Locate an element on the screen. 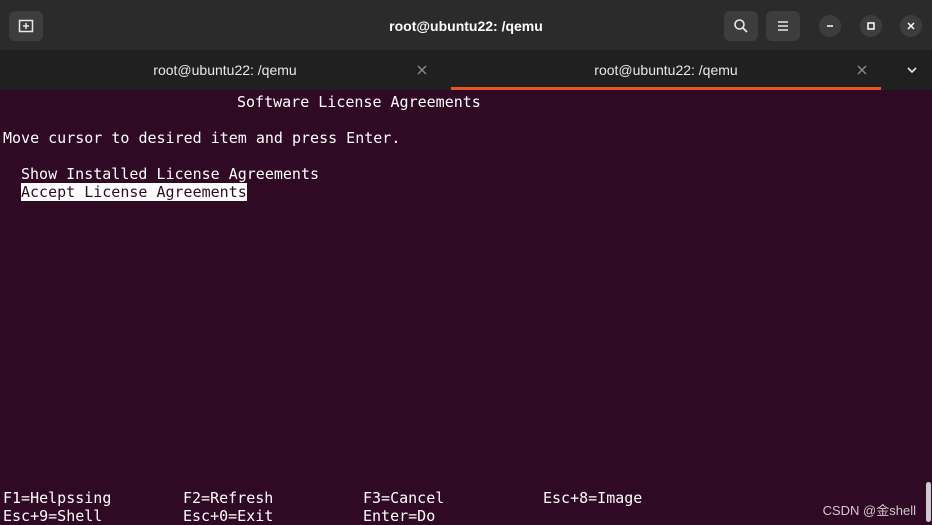  watermark: CSDN @金shell is located at coordinates (869, 510).